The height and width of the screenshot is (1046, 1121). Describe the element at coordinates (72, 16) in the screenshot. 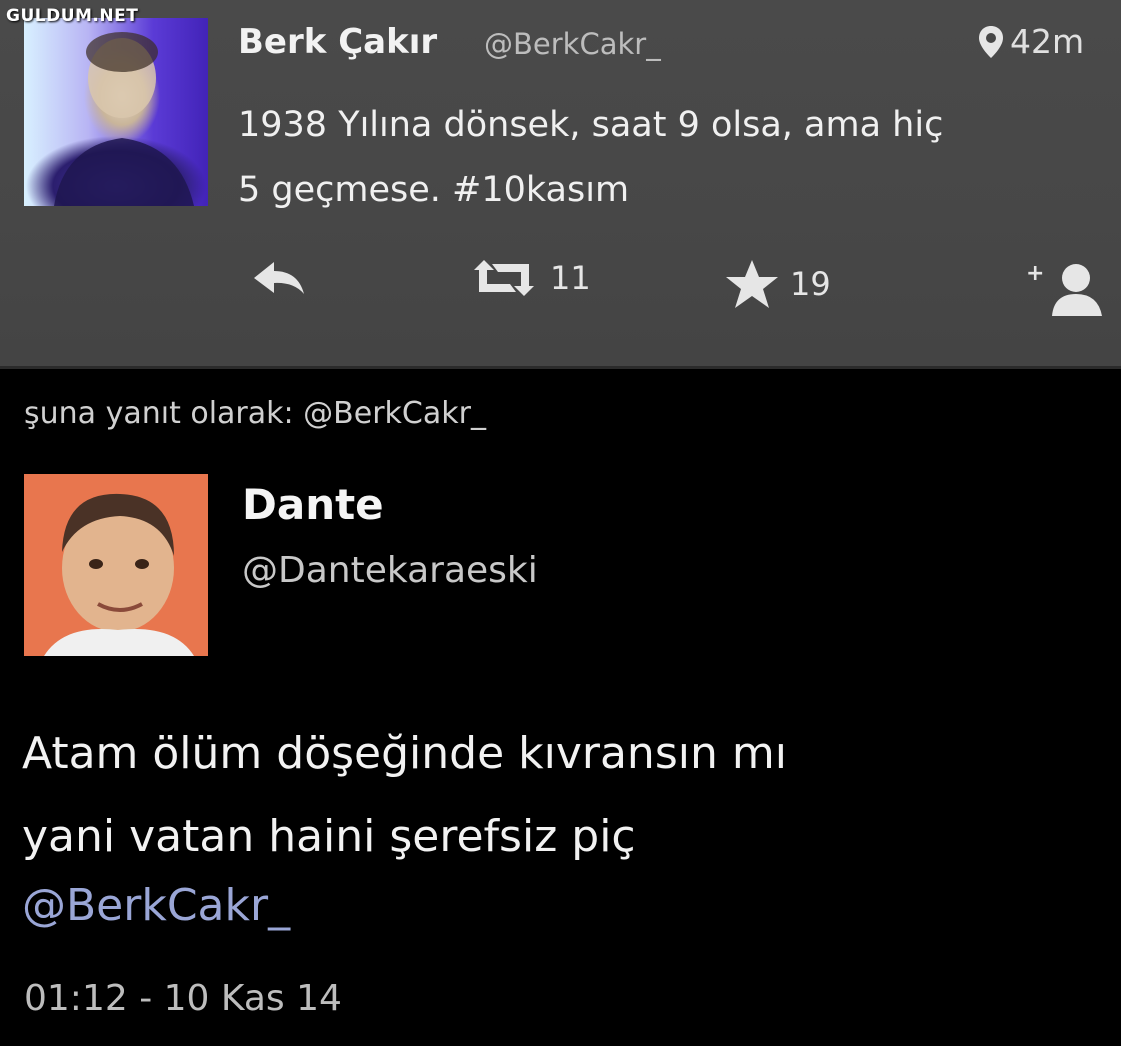

I see `watermark-logo: GULDUM.NET` at that location.